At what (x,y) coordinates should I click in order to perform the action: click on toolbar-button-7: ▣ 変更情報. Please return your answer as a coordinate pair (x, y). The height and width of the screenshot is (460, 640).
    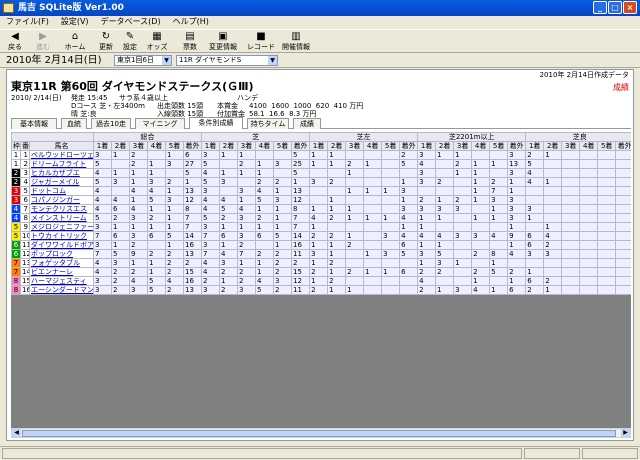
    Looking at the image, I should click on (223, 42).